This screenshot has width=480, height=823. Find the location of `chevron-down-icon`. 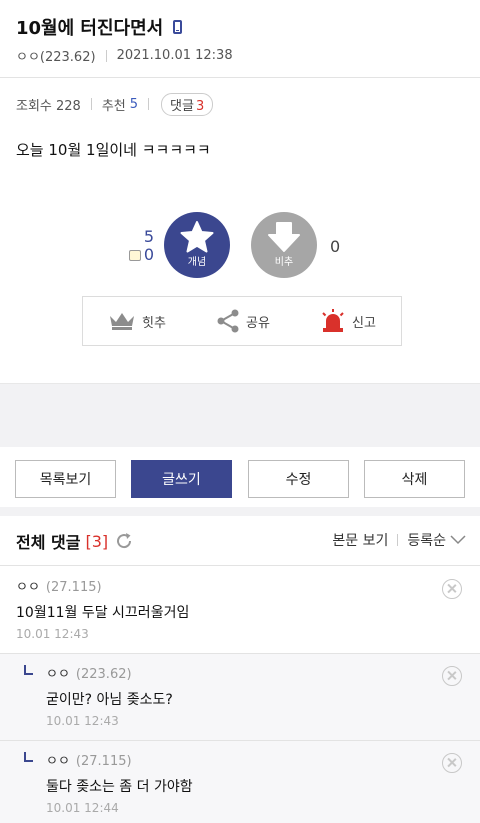

chevron-down-icon is located at coordinates (458, 540).